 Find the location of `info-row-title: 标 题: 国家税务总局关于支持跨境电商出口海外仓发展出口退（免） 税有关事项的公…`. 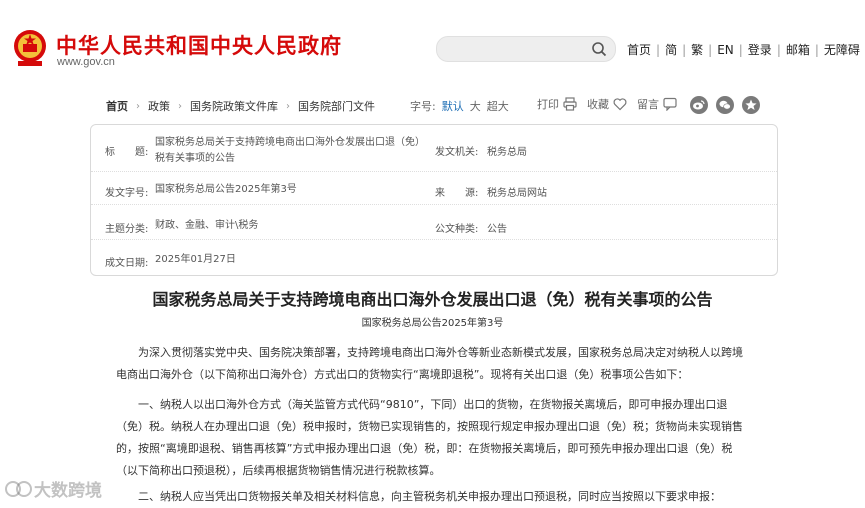

info-row-title: 标 题: 国家税务总局关于支持跨境电商出口海外仓发展出口退（免） 税有关事项的公… is located at coordinates (434, 148).